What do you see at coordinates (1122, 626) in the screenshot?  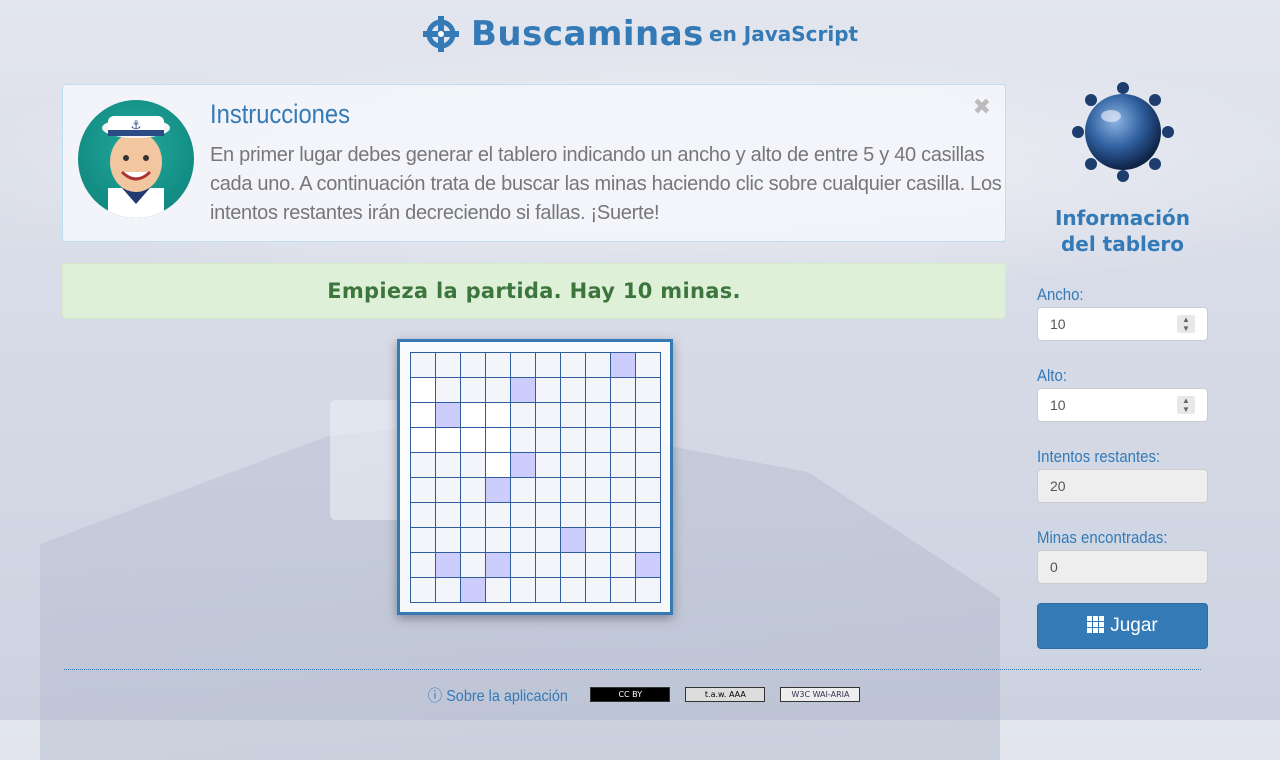 I see `play-button: Jugar` at bounding box center [1122, 626].